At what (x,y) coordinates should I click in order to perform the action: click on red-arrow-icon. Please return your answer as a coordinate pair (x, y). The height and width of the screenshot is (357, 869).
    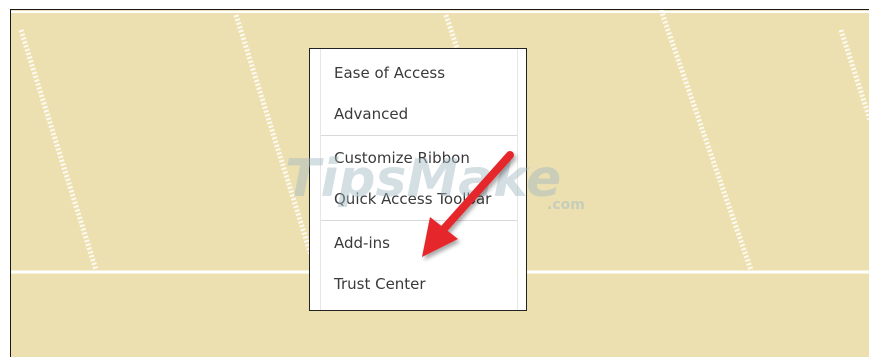
    Looking at the image, I should click on (468, 204).